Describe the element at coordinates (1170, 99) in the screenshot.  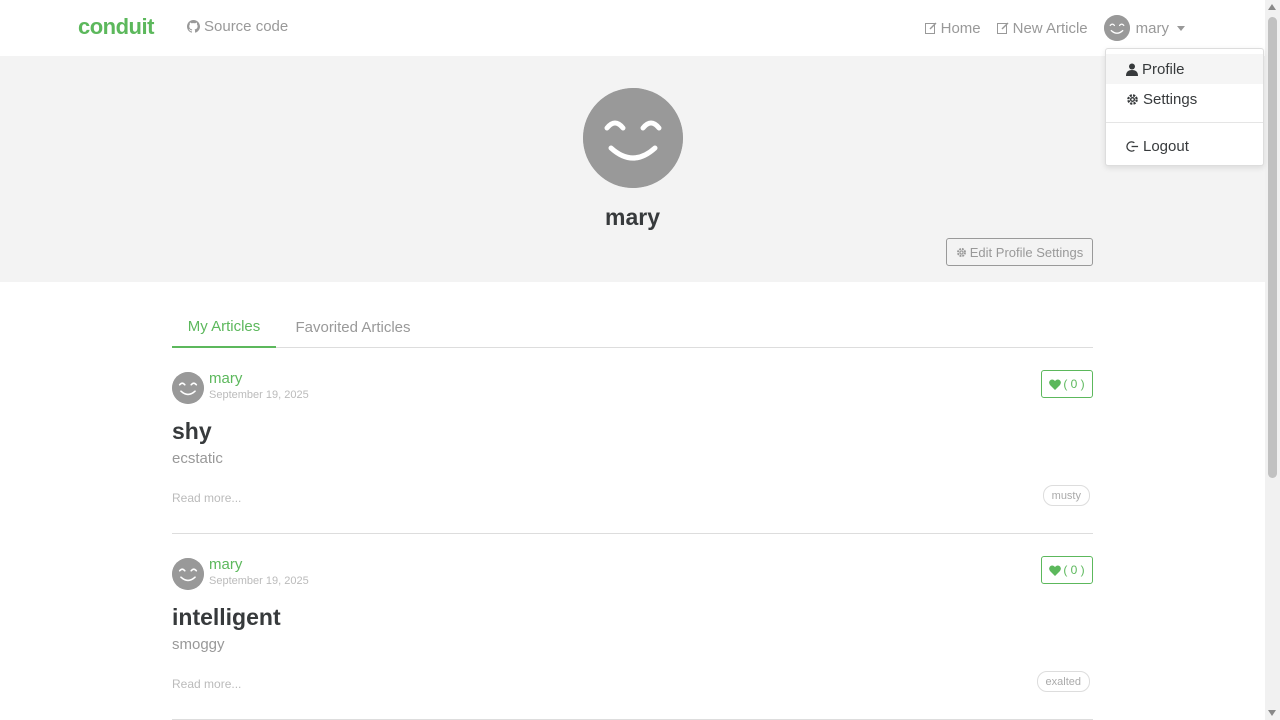
I see `dropdown-settings-label: Settings` at that location.